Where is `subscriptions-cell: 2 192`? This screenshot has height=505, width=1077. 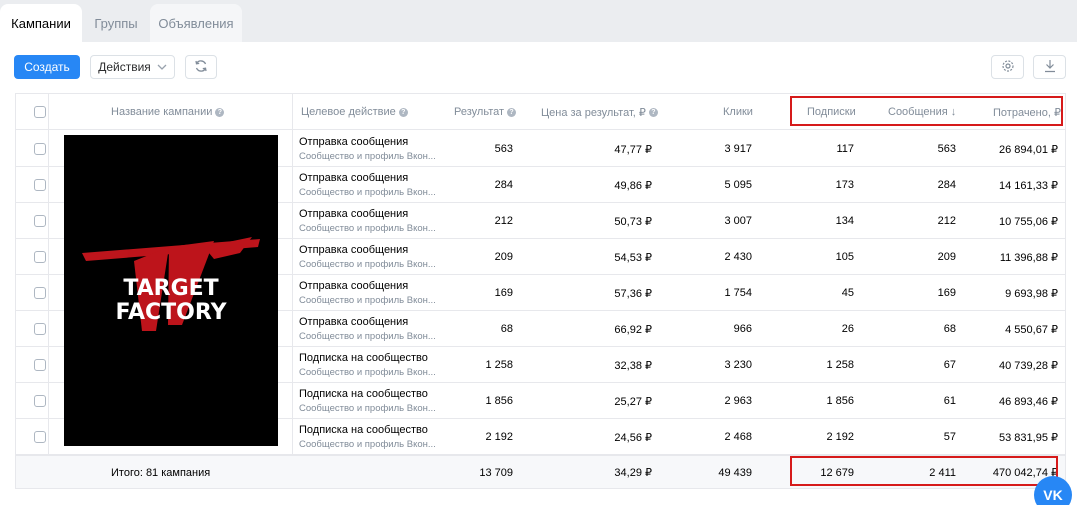 subscriptions-cell: 2 192 is located at coordinates (840, 437).